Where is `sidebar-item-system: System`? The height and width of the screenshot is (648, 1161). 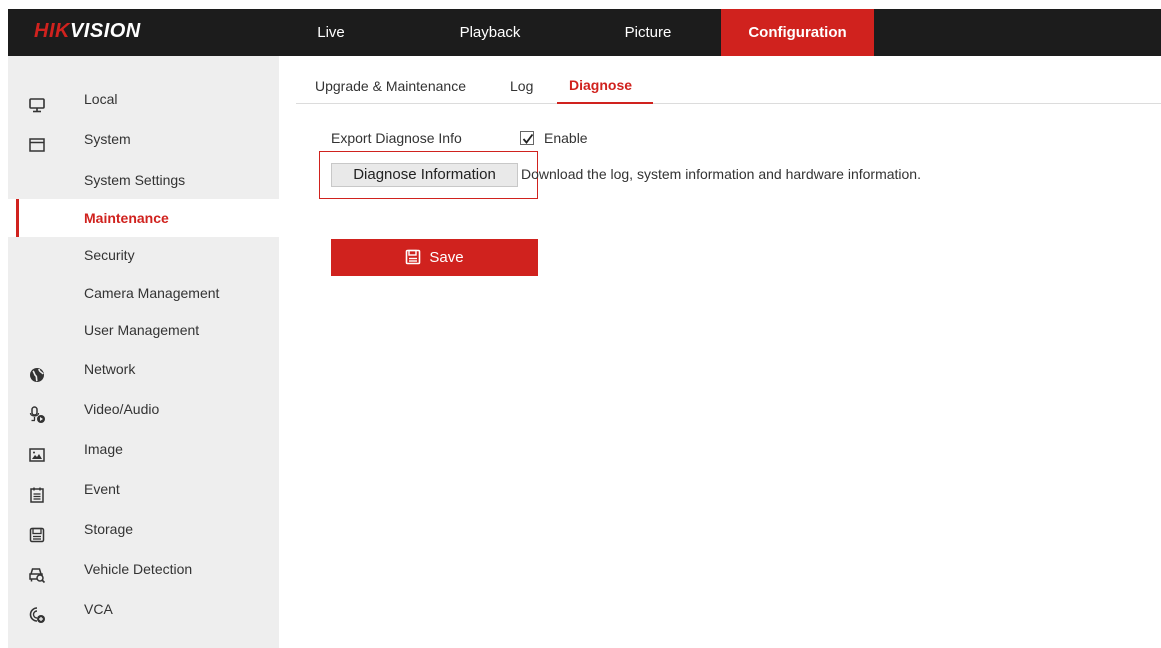
sidebar-item-system: System is located at coordinates (143, 139).